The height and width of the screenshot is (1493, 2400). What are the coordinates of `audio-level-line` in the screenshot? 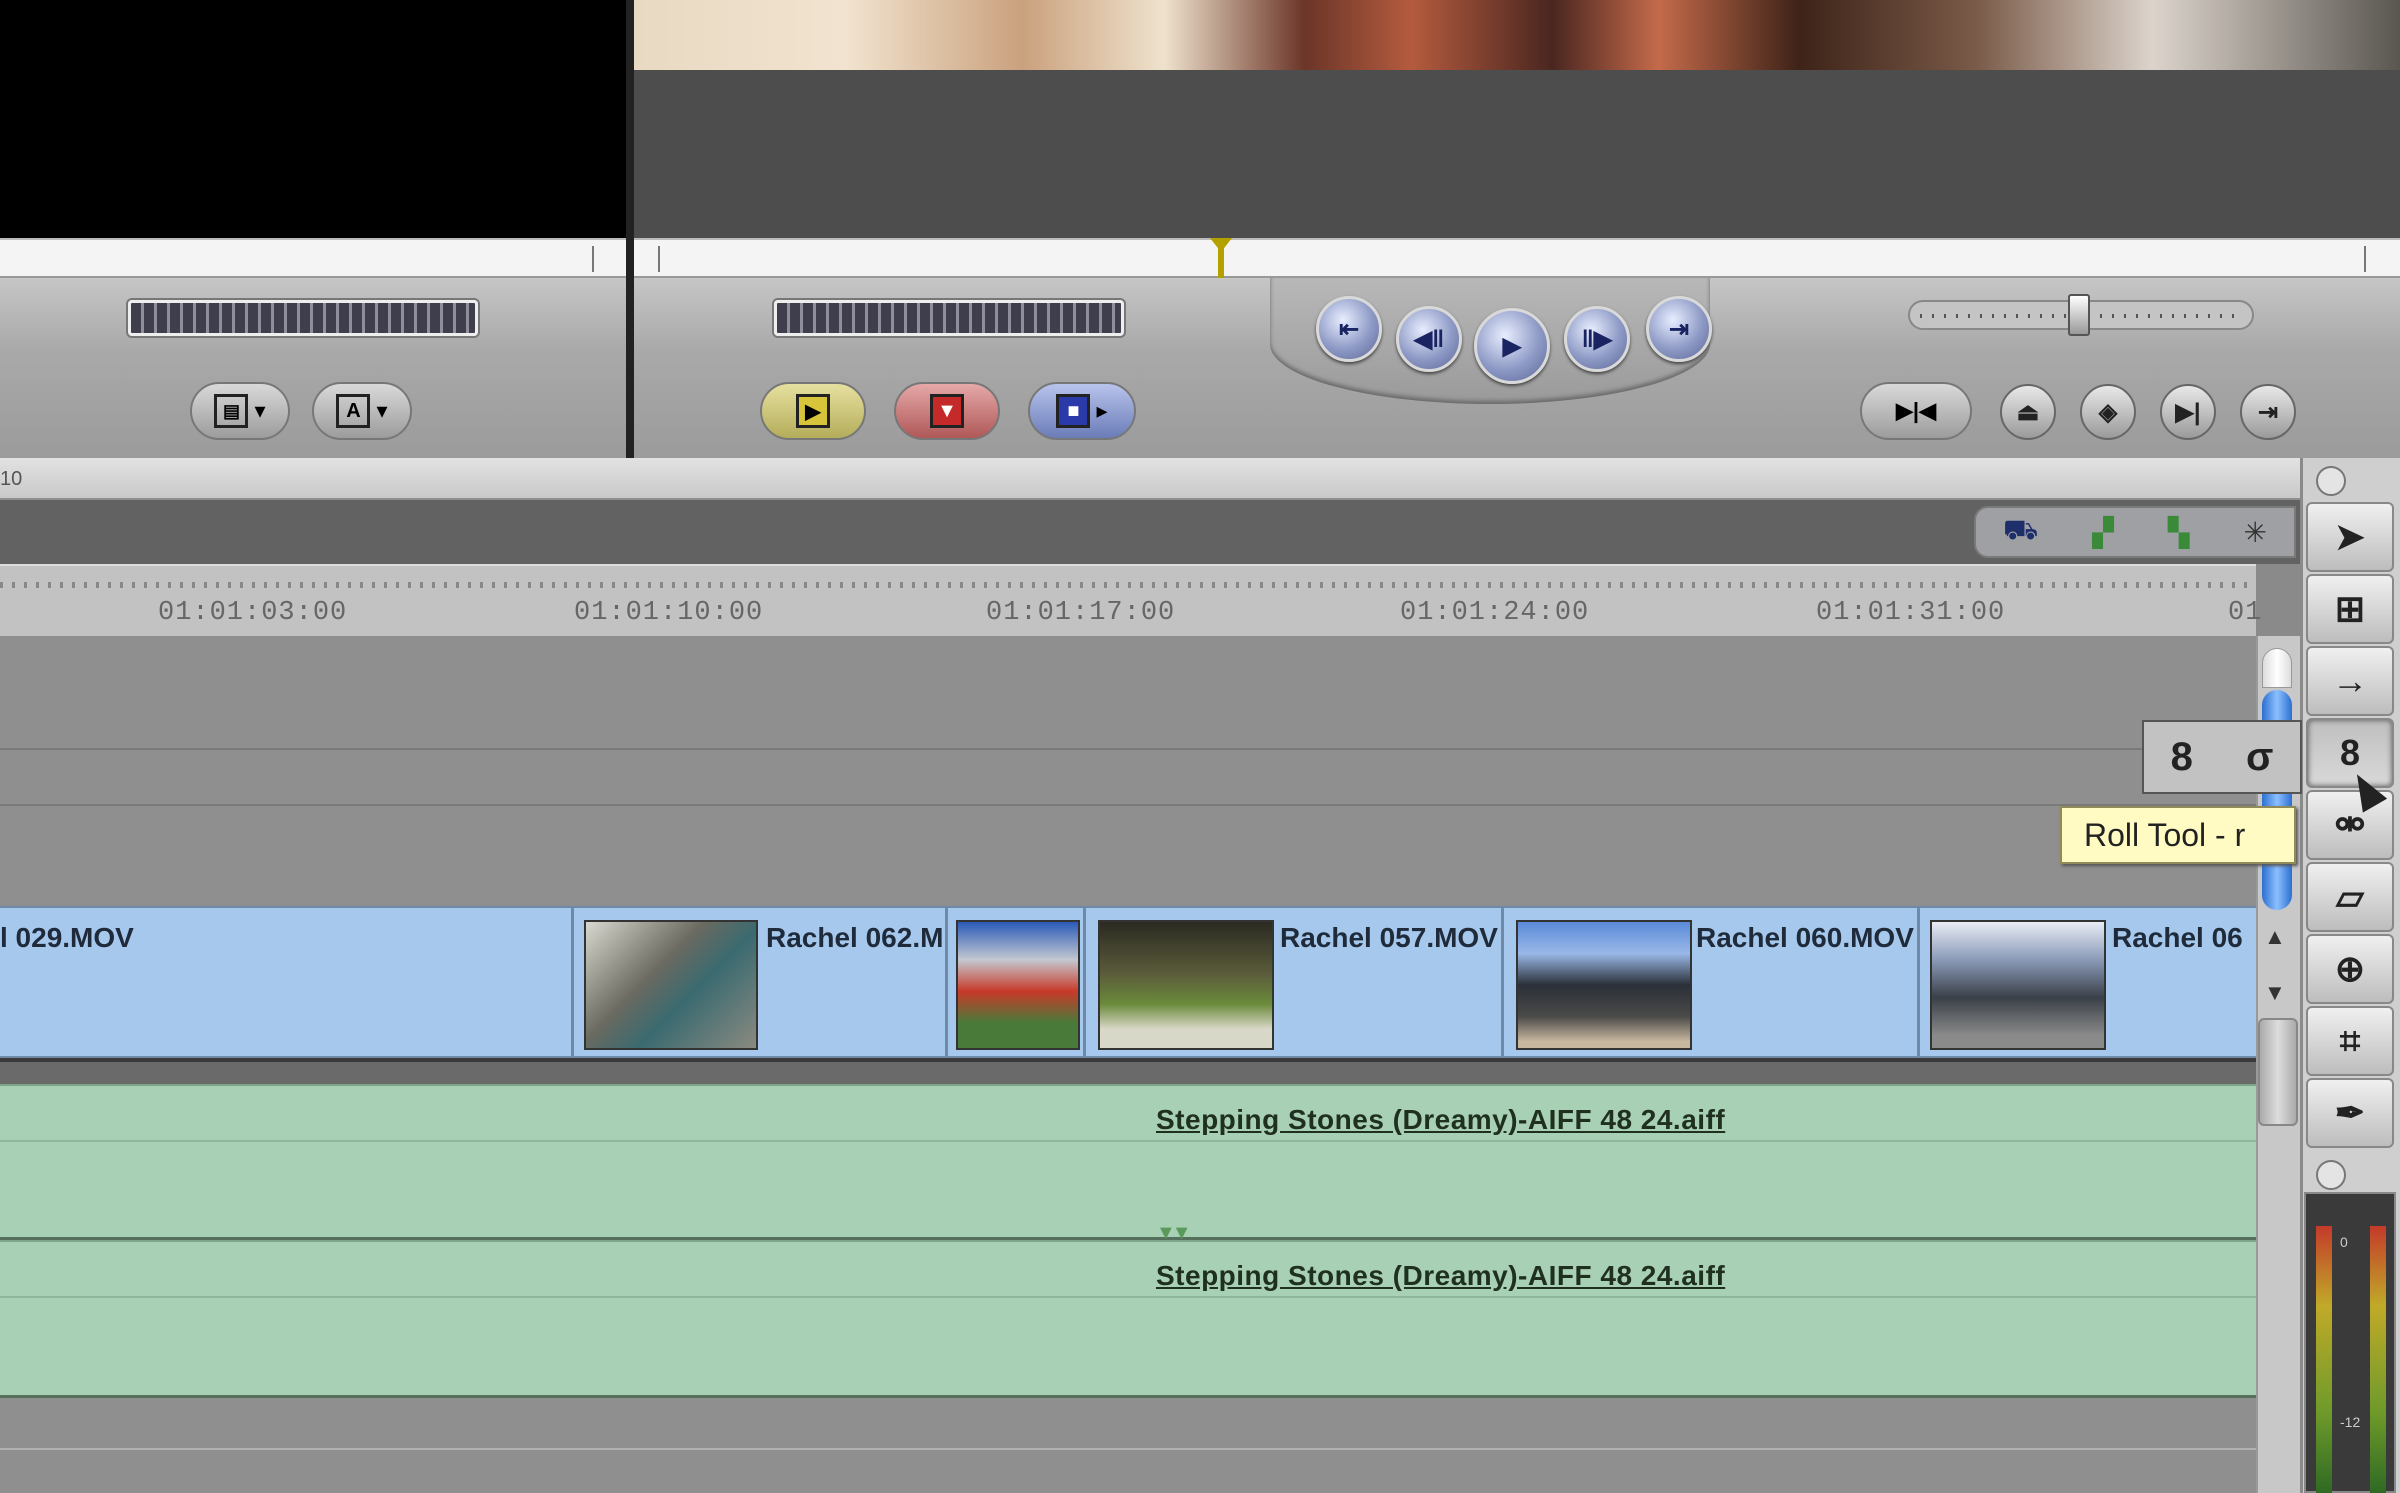 It's located at (1128, 1297).